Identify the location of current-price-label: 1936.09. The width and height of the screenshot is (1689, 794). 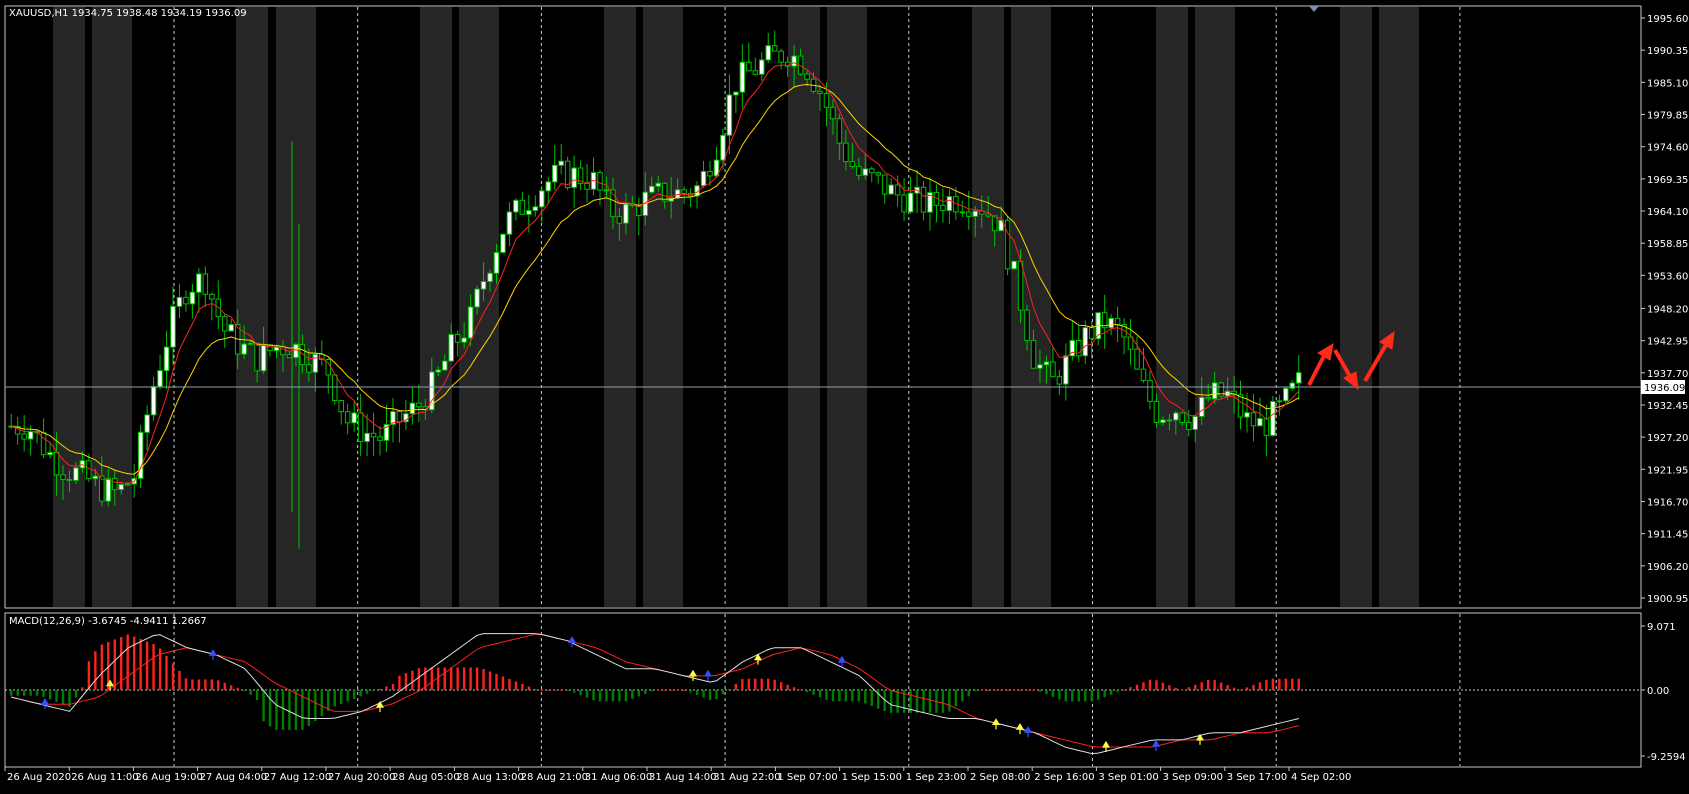
(1664, 388).